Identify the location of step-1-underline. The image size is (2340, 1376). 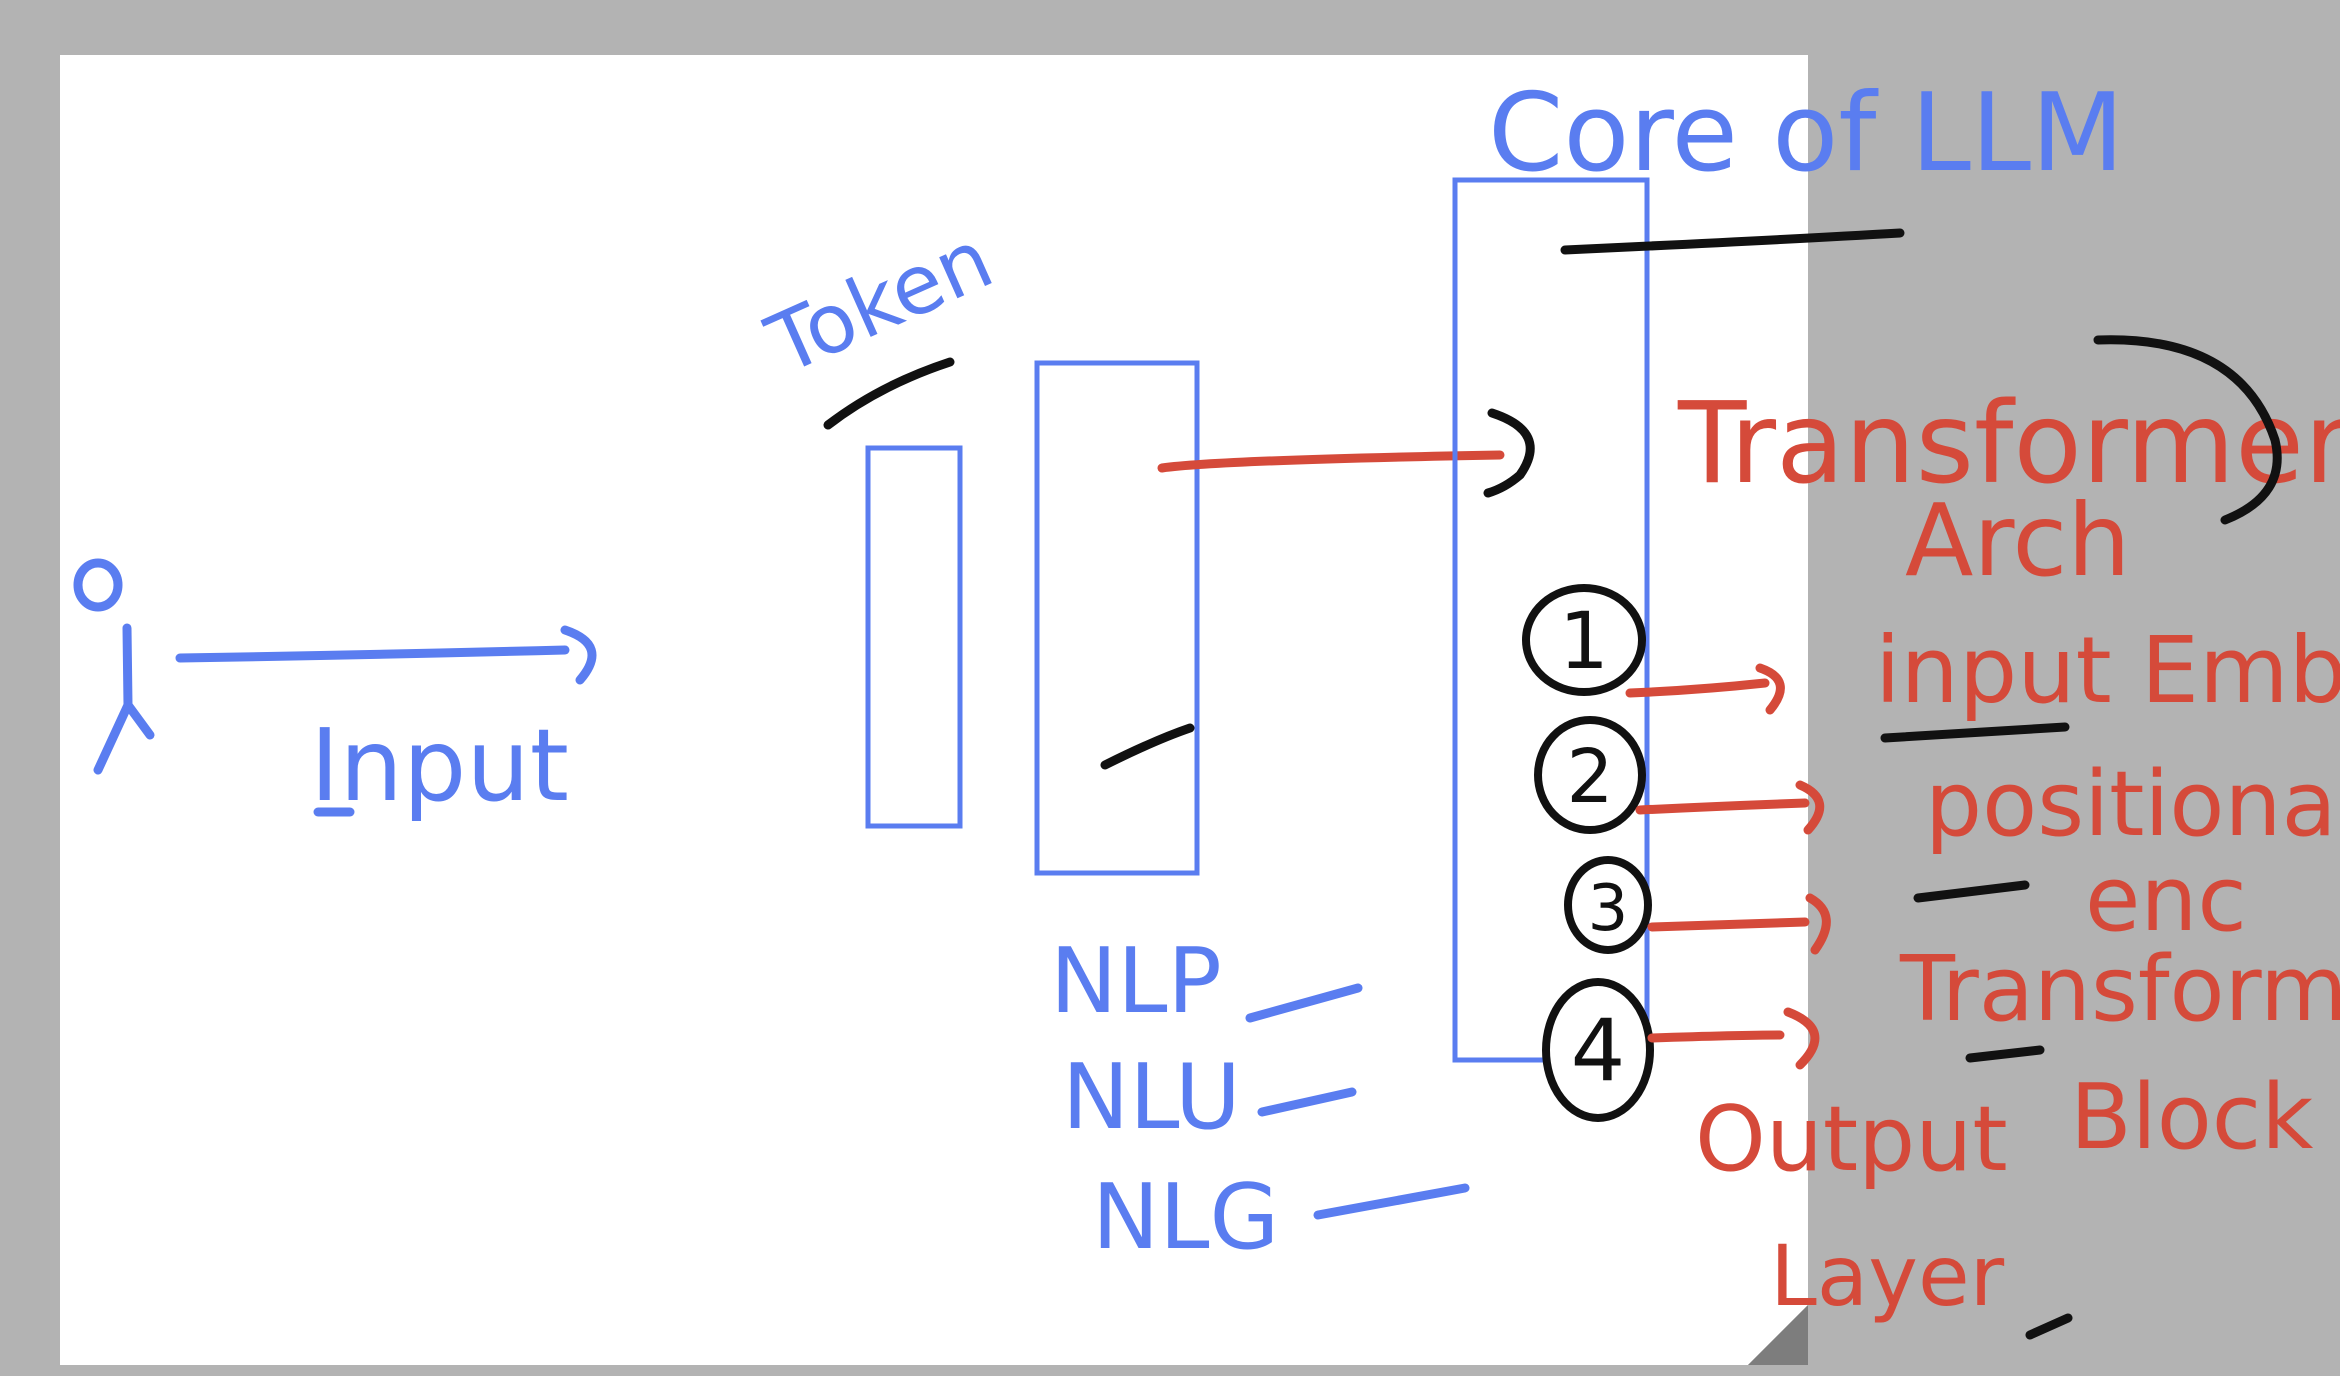
(1975, 732).